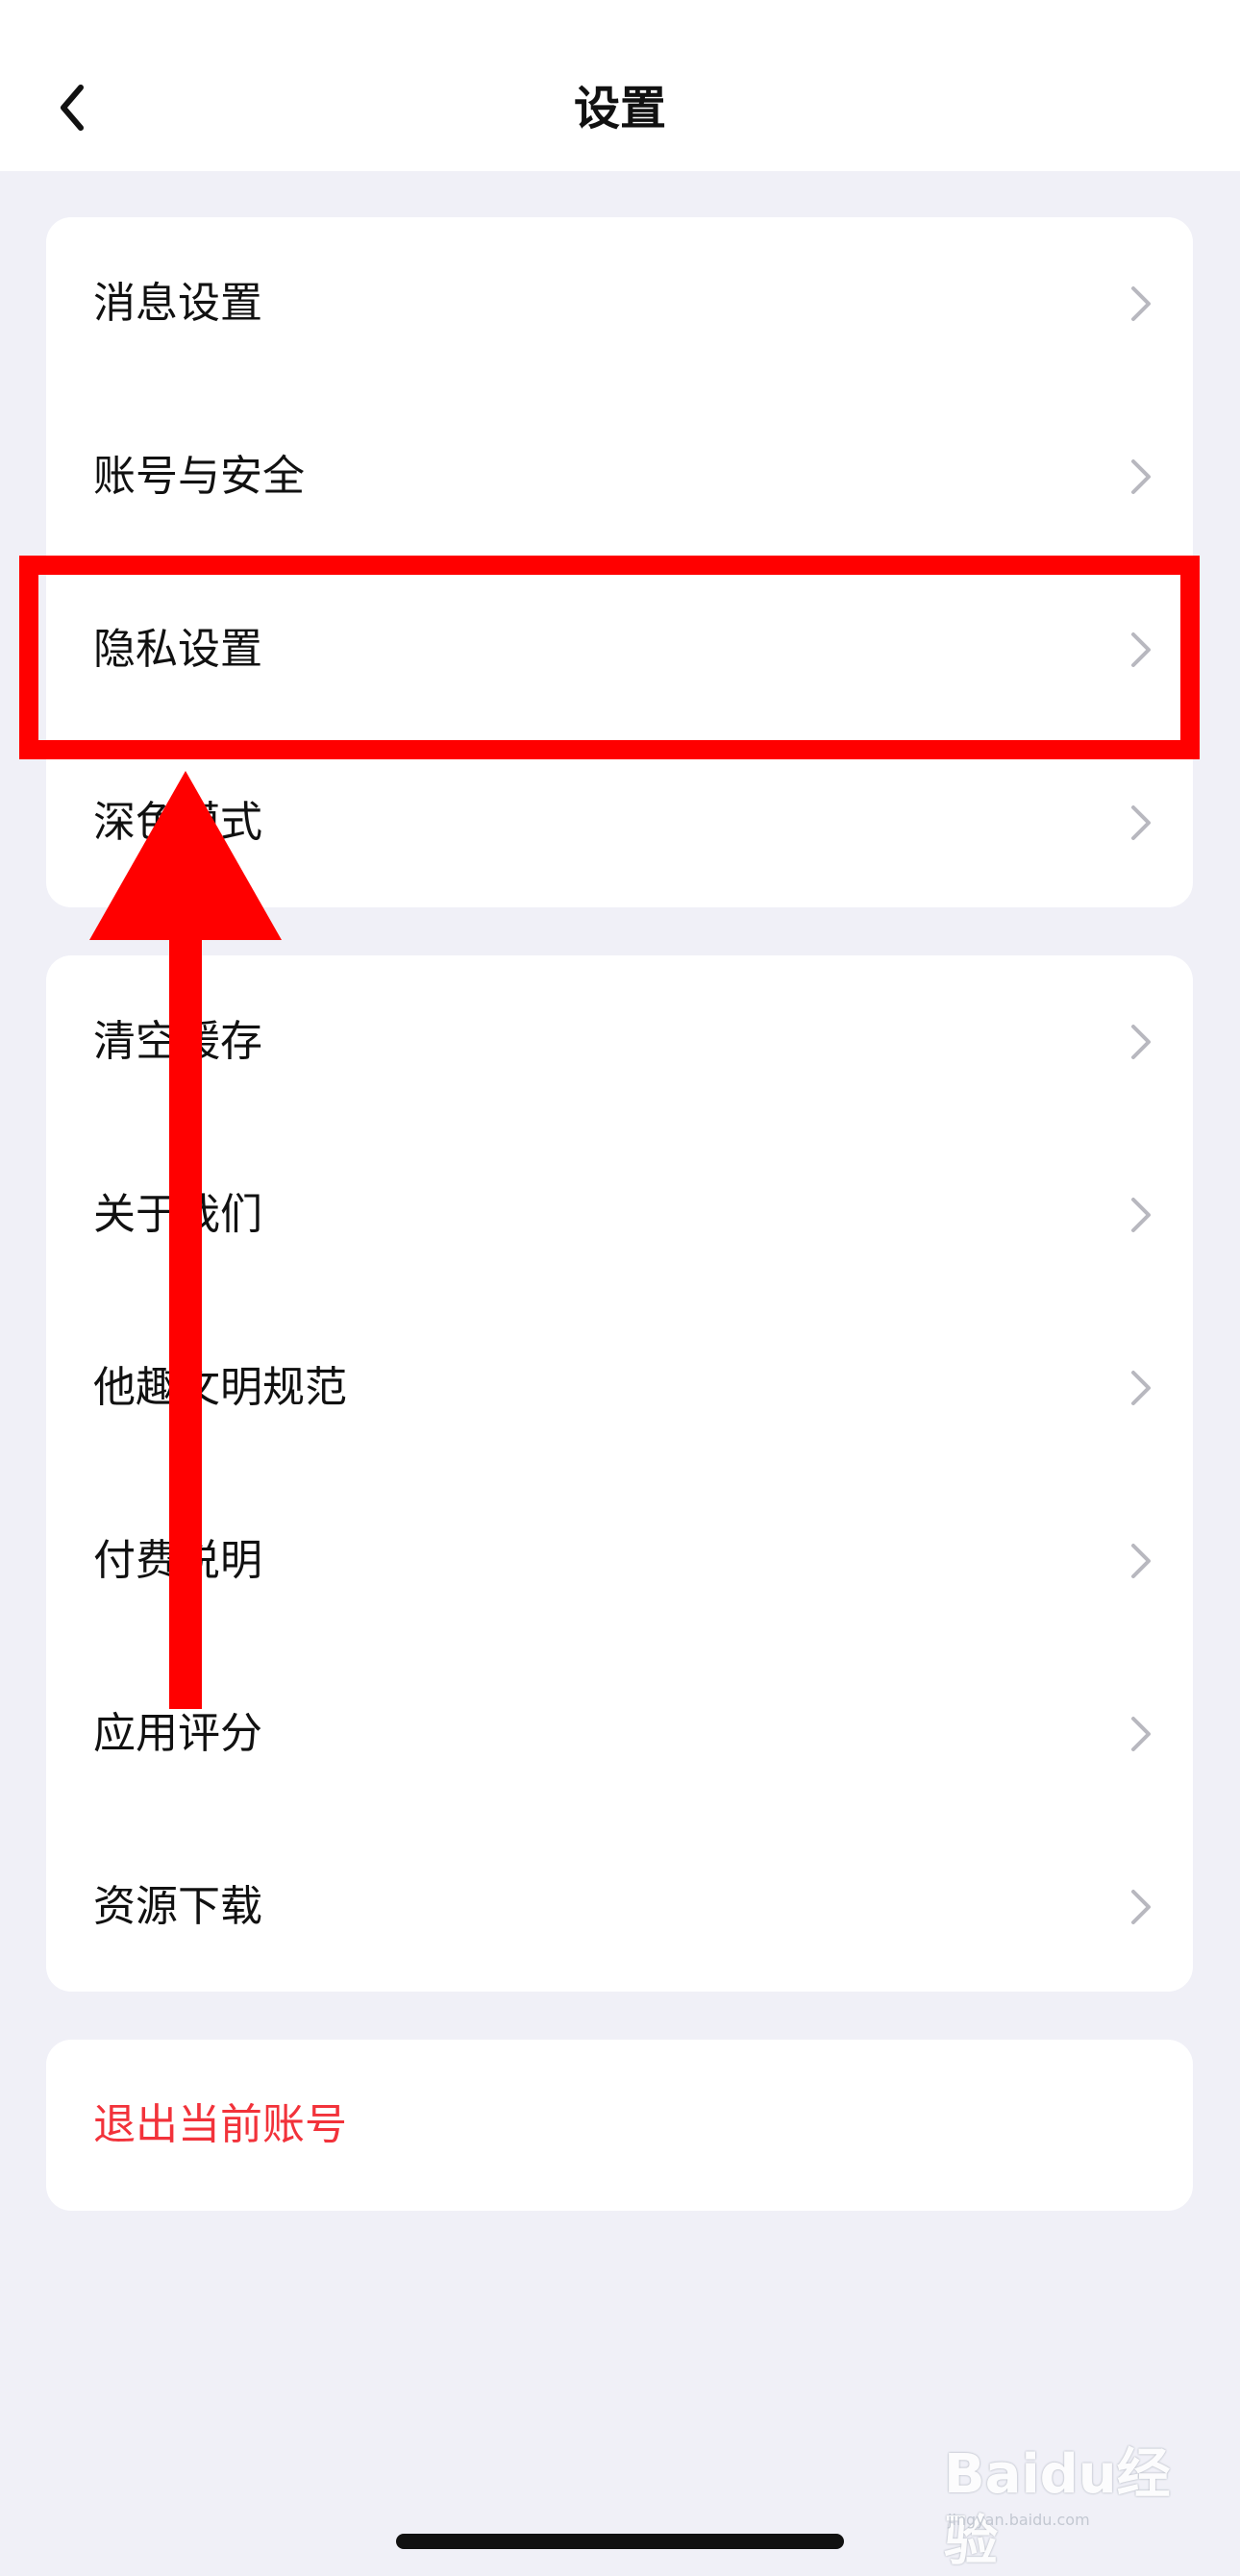 This screenshot has width=1240, height=2576. What do you see at coordinates (1019, 2520) in the screenshot?
I see `baidu-watermark-url: jingyan.baidu.com` at bounding box center [1019, 2520].